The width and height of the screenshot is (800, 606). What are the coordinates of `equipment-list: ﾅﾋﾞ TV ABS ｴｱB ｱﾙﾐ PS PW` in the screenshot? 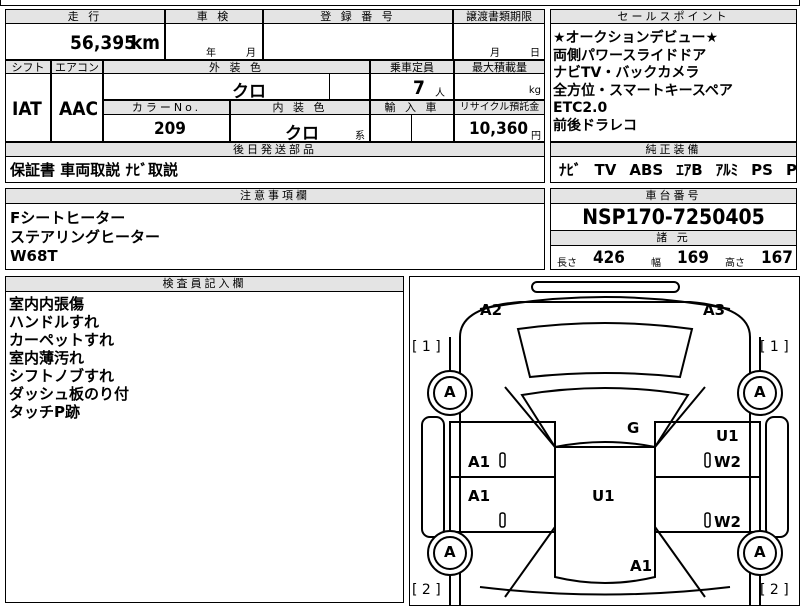 It's located at (677, 170).